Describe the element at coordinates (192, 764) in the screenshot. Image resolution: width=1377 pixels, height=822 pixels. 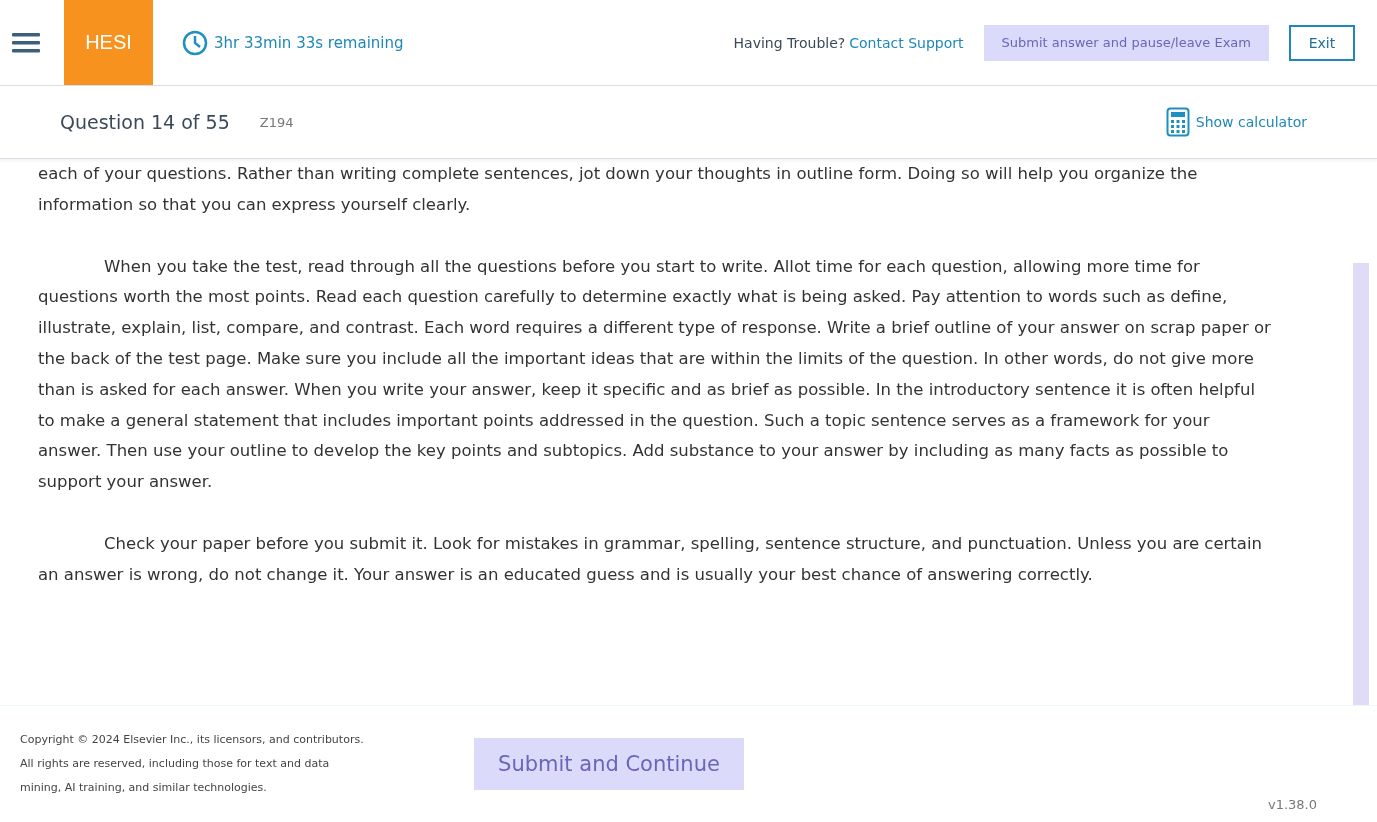
I see `copyright-text: Copyright © 2024 Elsevier Inc., its licensors, and contributors. All rights are reserved, including those for text and data mining, AI training, and similar technologies.` at that location.